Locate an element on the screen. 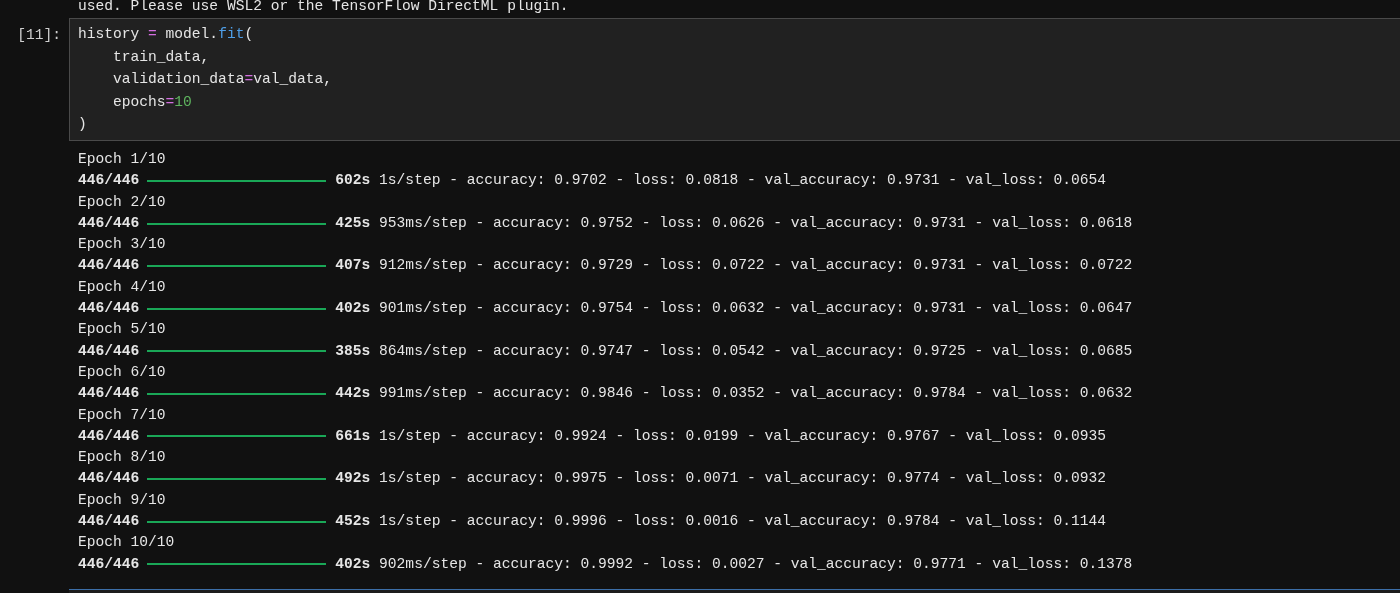 The image size is (1400, 593). epoch-label: Epoch 10/10 is located at coordinates (126, 543).